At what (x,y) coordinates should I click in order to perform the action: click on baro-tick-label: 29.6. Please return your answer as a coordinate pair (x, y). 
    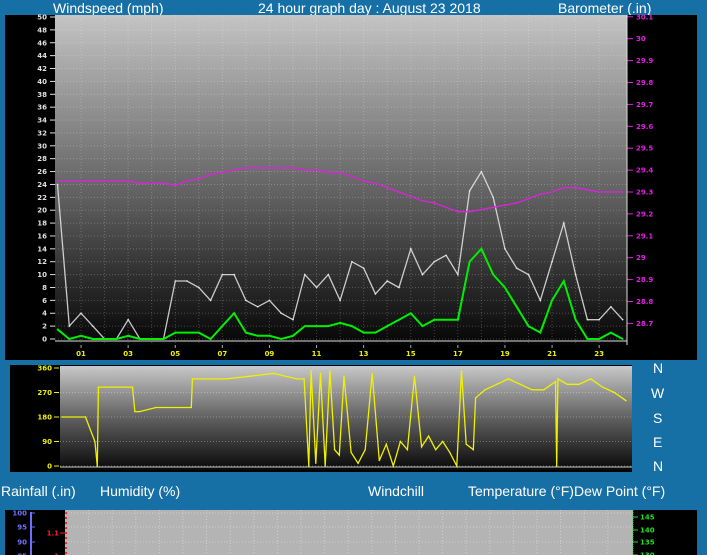
    Looking at the image, I should click on (644, 127).